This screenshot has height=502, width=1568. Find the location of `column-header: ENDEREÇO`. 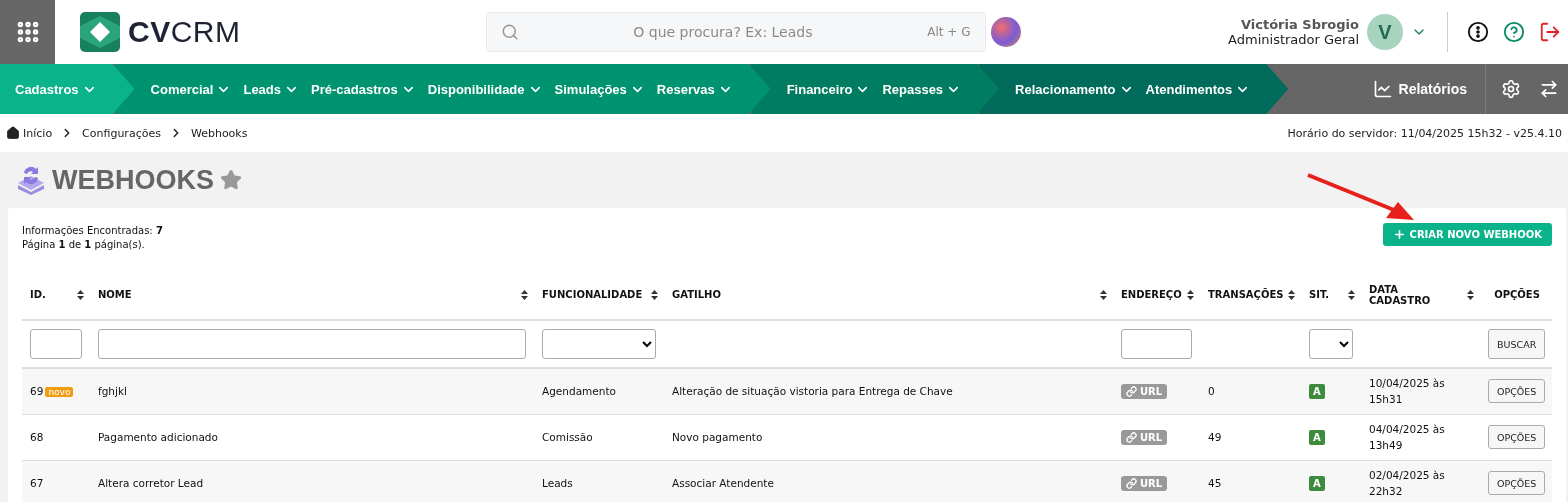

column-header: ENDEREÇO is located at coordinates (1151, 294).